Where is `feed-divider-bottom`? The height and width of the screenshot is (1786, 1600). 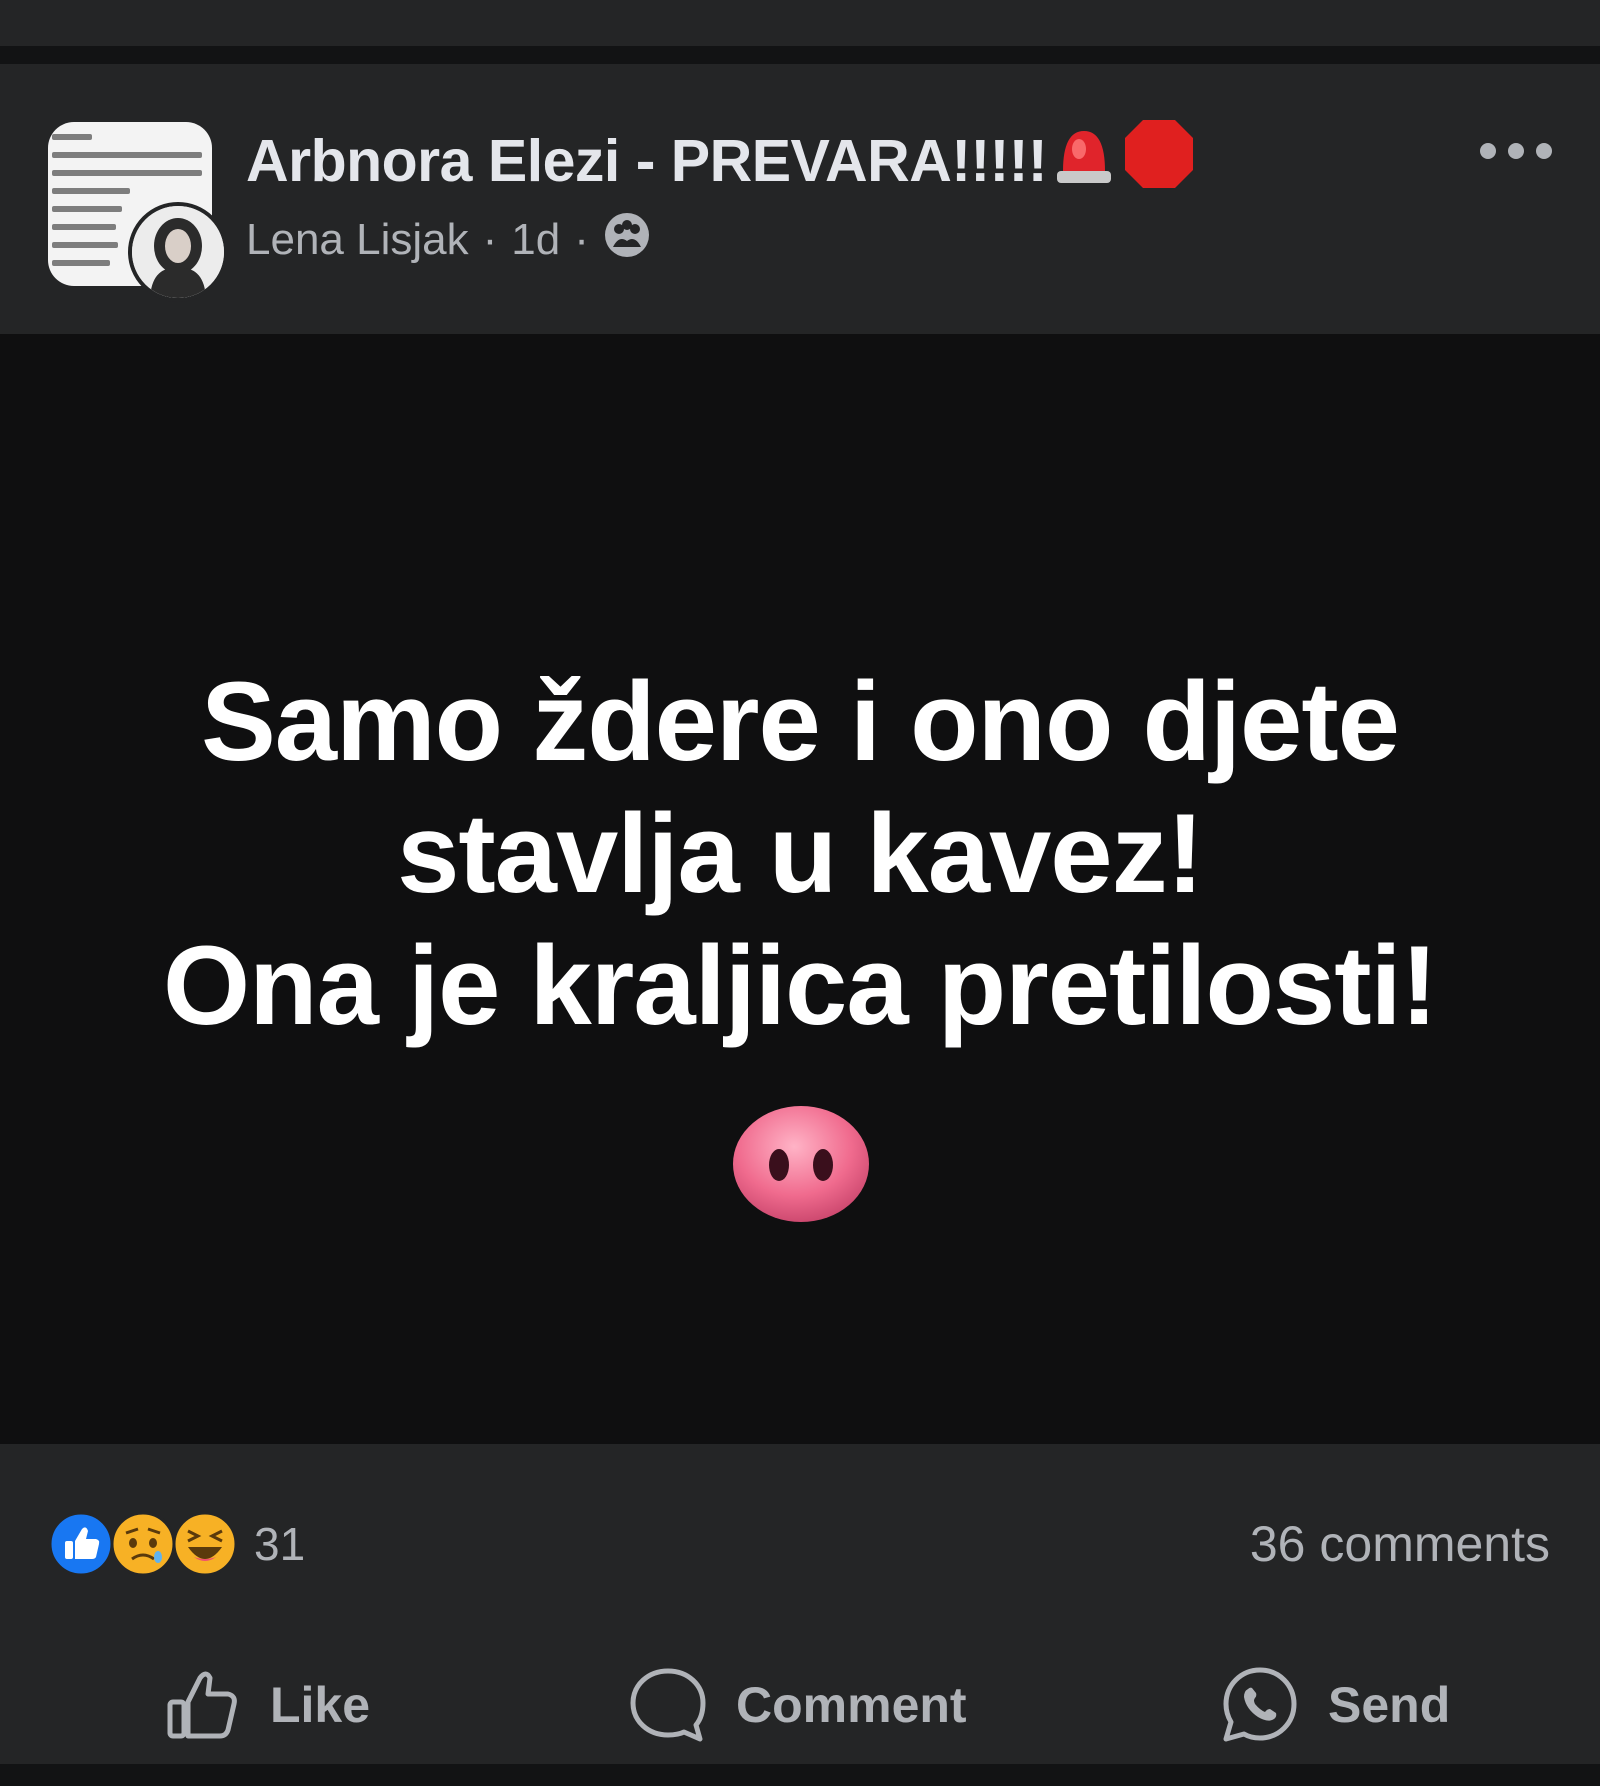
feed-divider-bottom is located at coordinates (800, 1775).